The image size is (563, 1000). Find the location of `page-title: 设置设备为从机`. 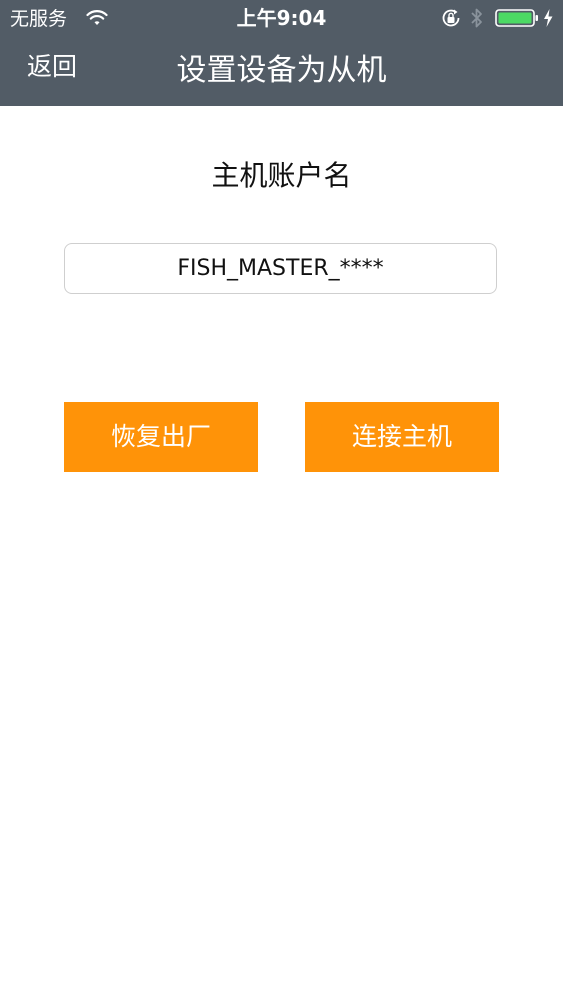

page-title: 设置设备为从机 is located at coordinates (281, 70).